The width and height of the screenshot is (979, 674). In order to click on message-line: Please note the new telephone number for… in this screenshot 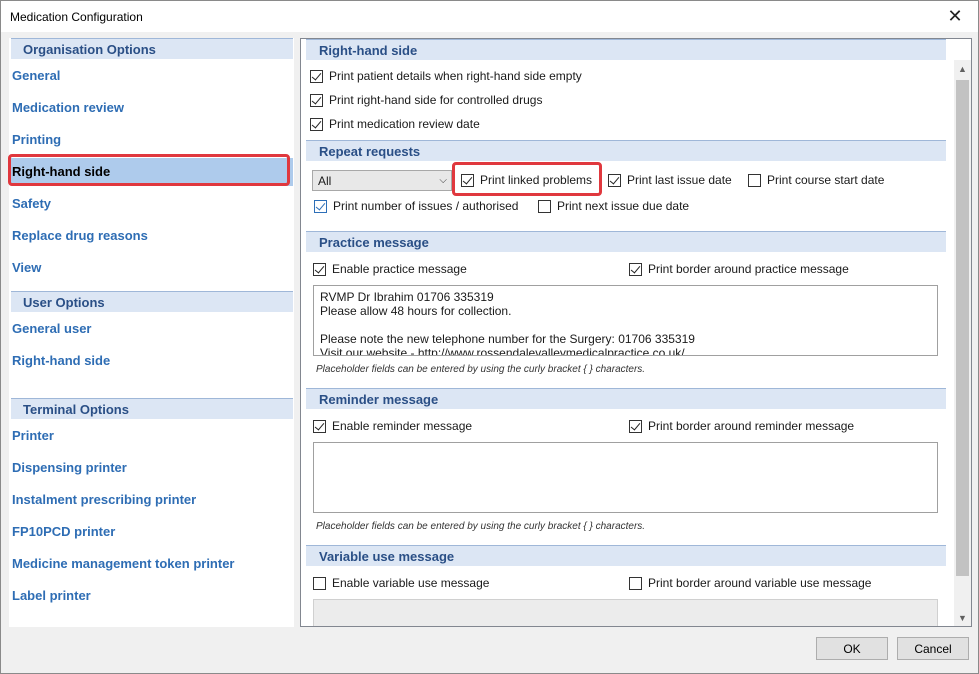, I will do `click(507, 339)`.